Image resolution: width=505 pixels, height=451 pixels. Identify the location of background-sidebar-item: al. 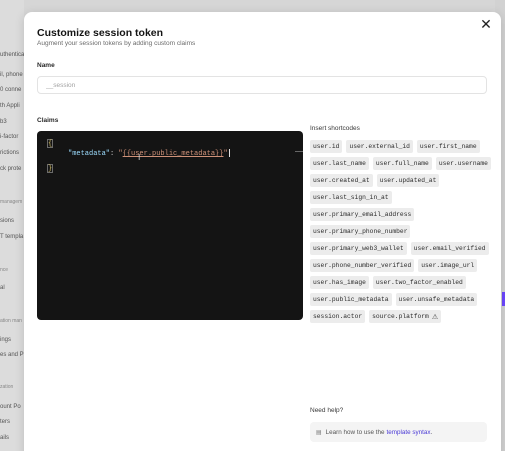
(2, 288).